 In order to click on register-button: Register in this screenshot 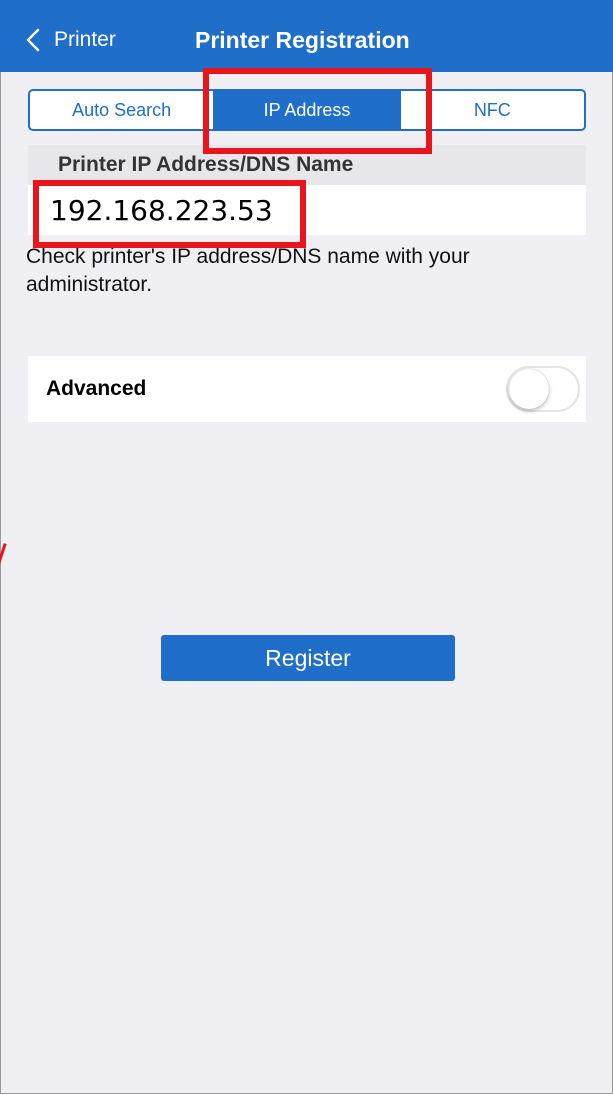, I will do `click(308, 658)`.